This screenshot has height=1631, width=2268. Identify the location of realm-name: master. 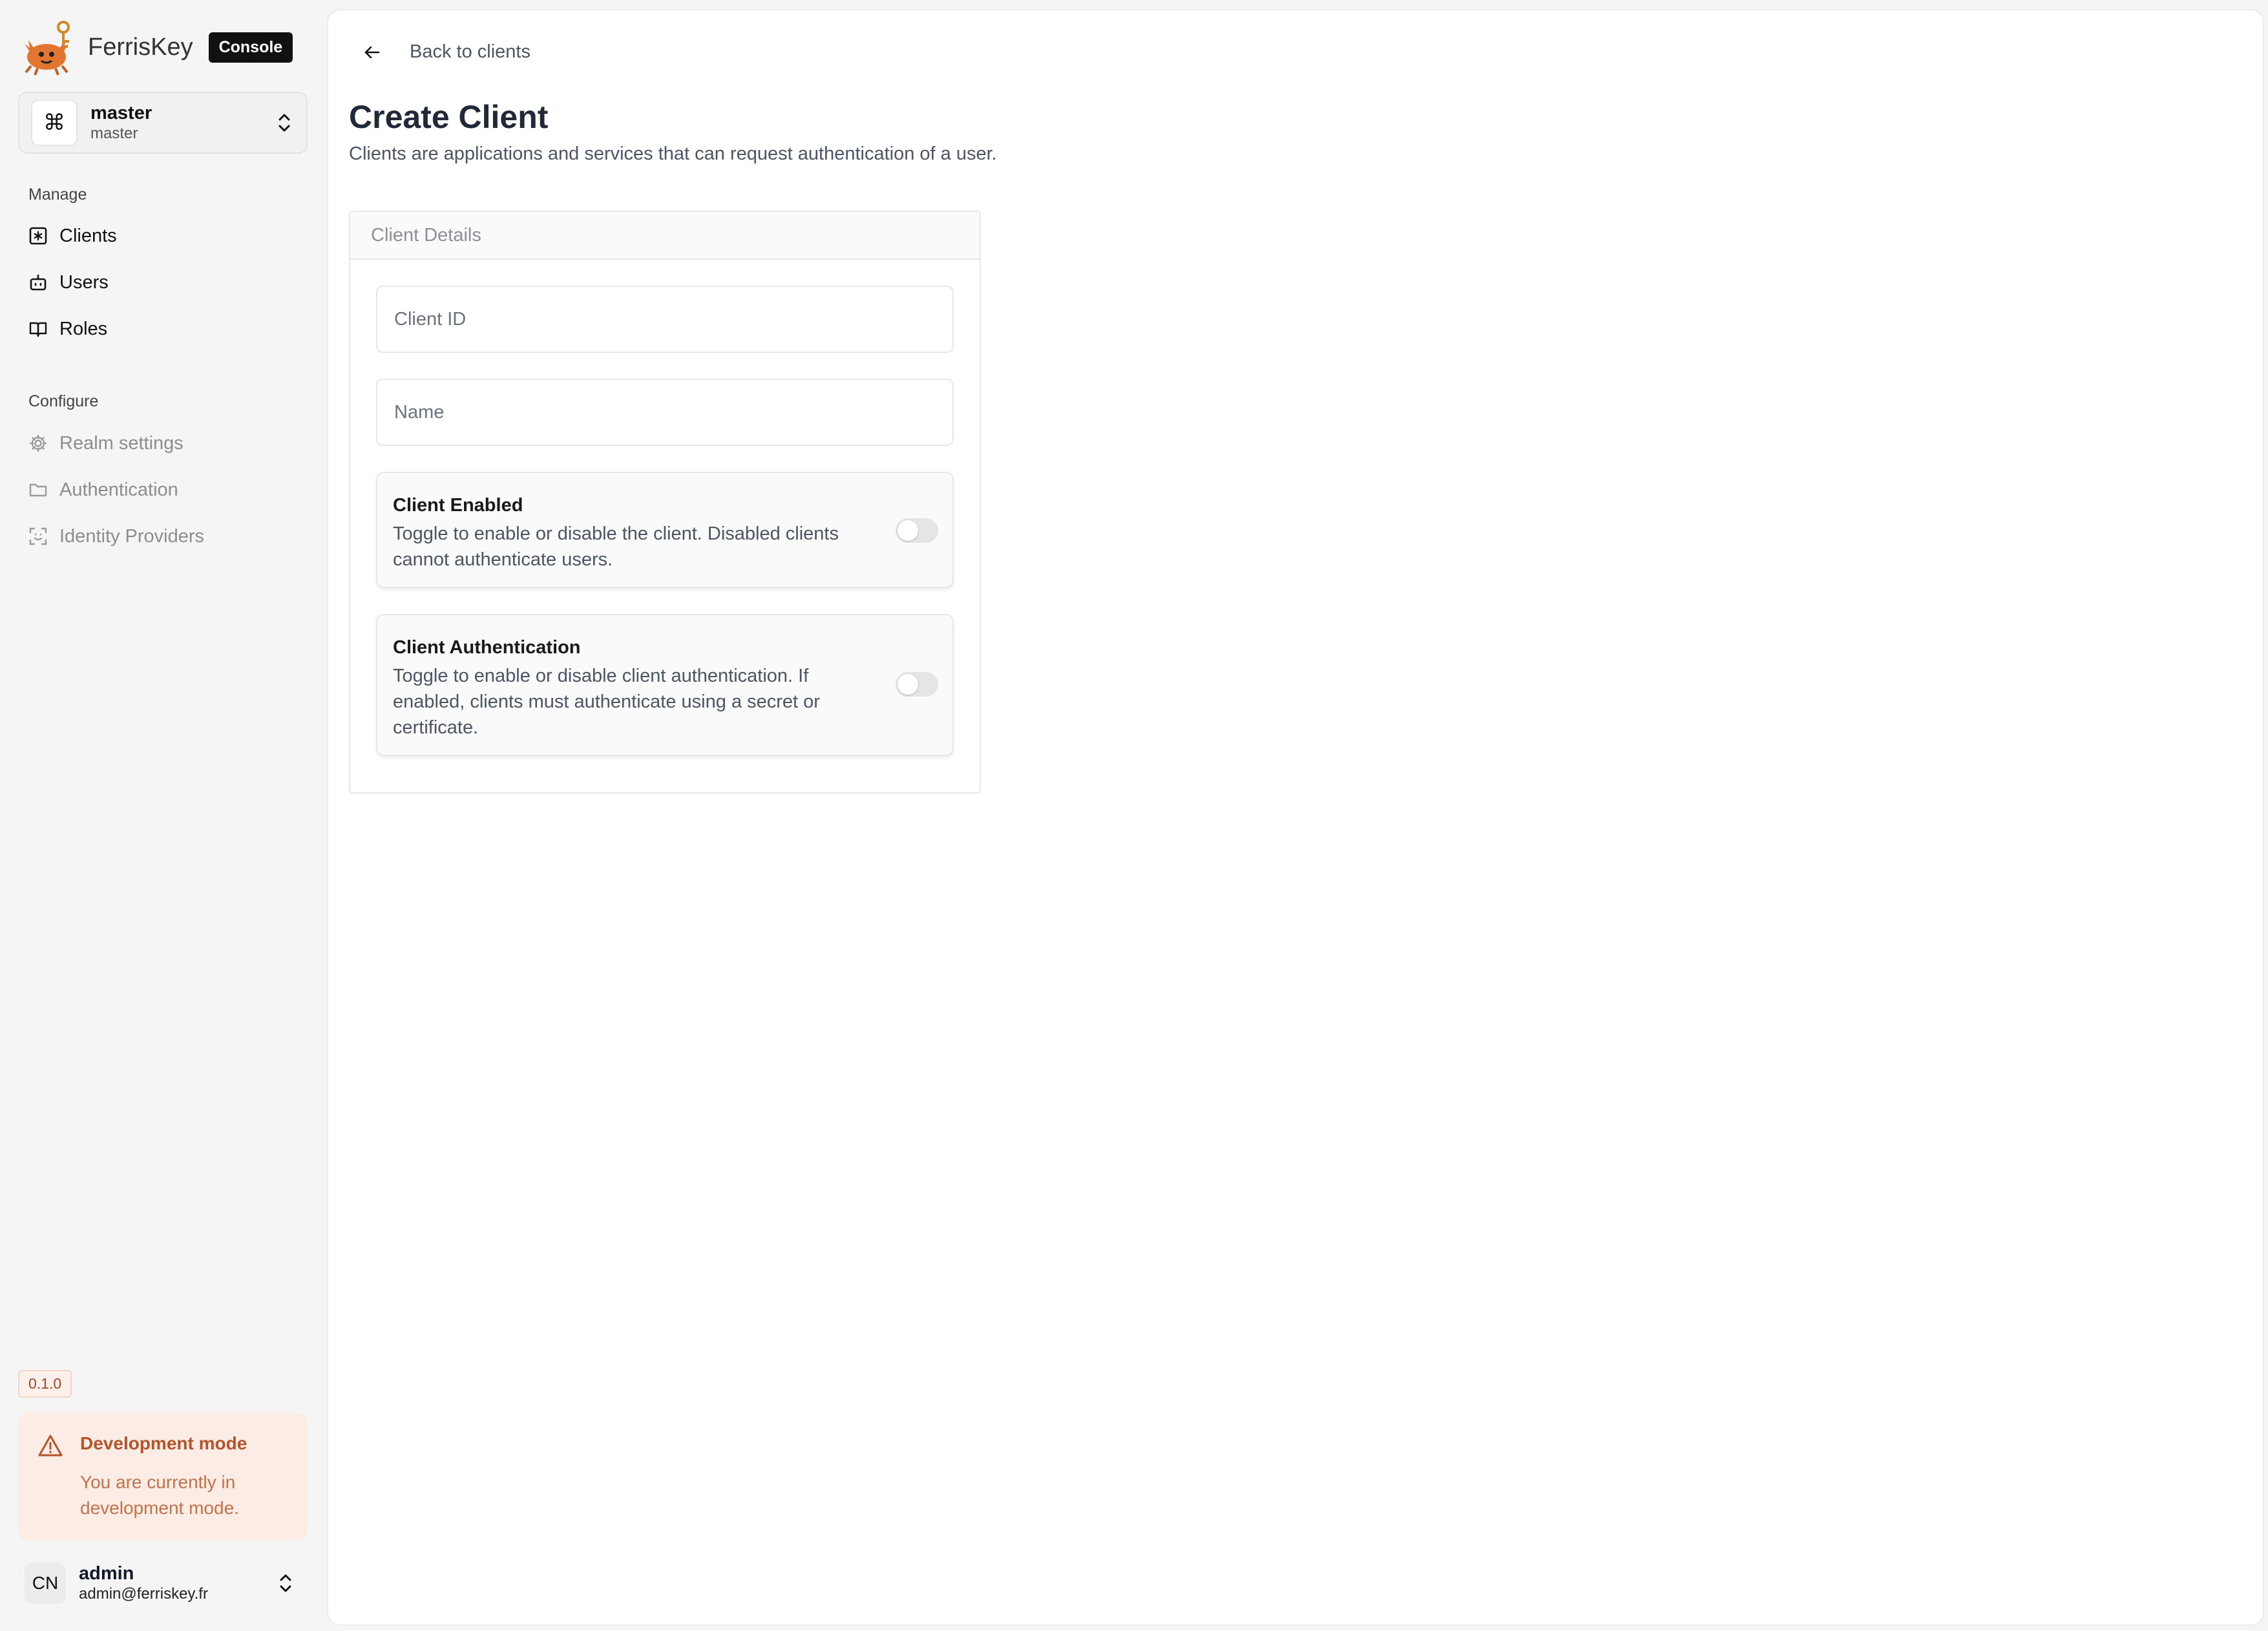
(121, 113).